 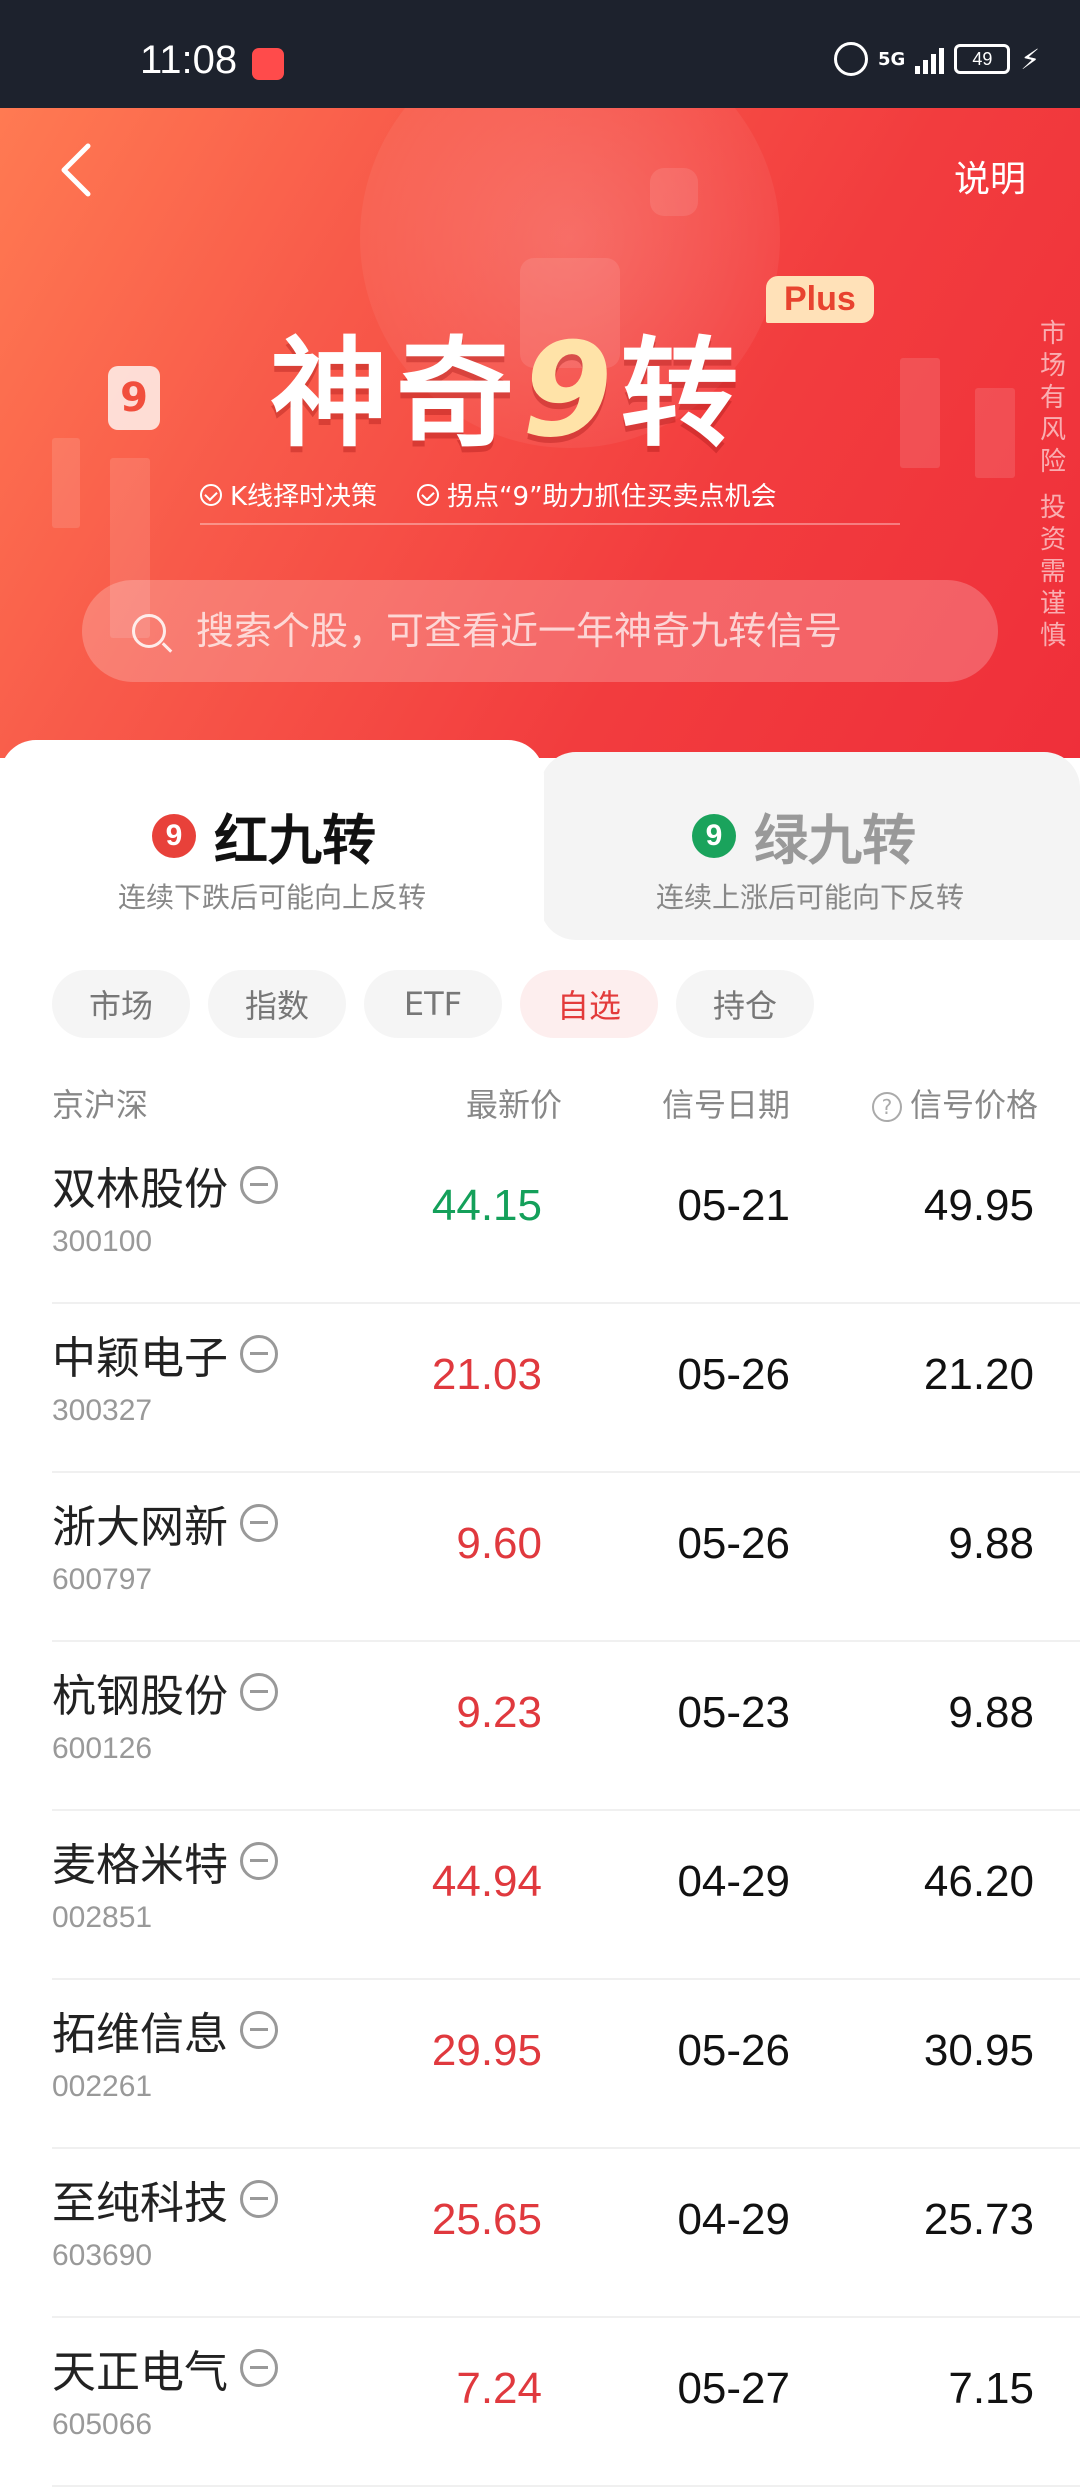 What do you see at coordinates (499, 1543) in the screenshot?
I see `latest-price: 9.60` at bounding box center [499, 1543].